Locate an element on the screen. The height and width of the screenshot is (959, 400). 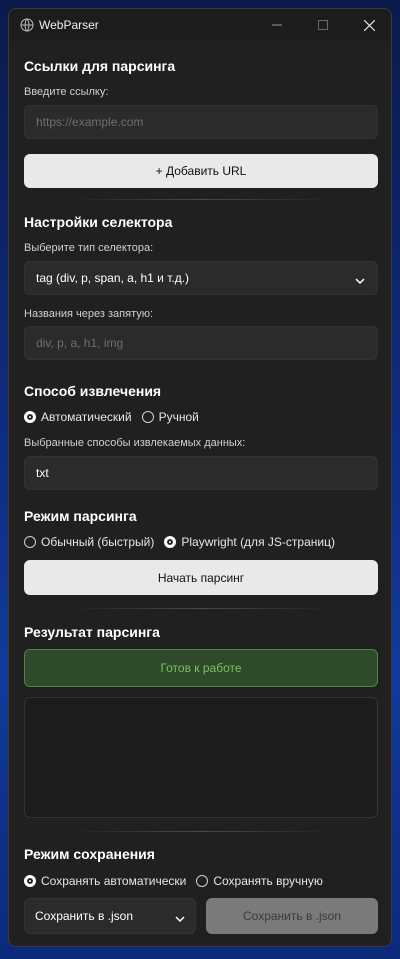
close-button is located at coordinates (368, 25).